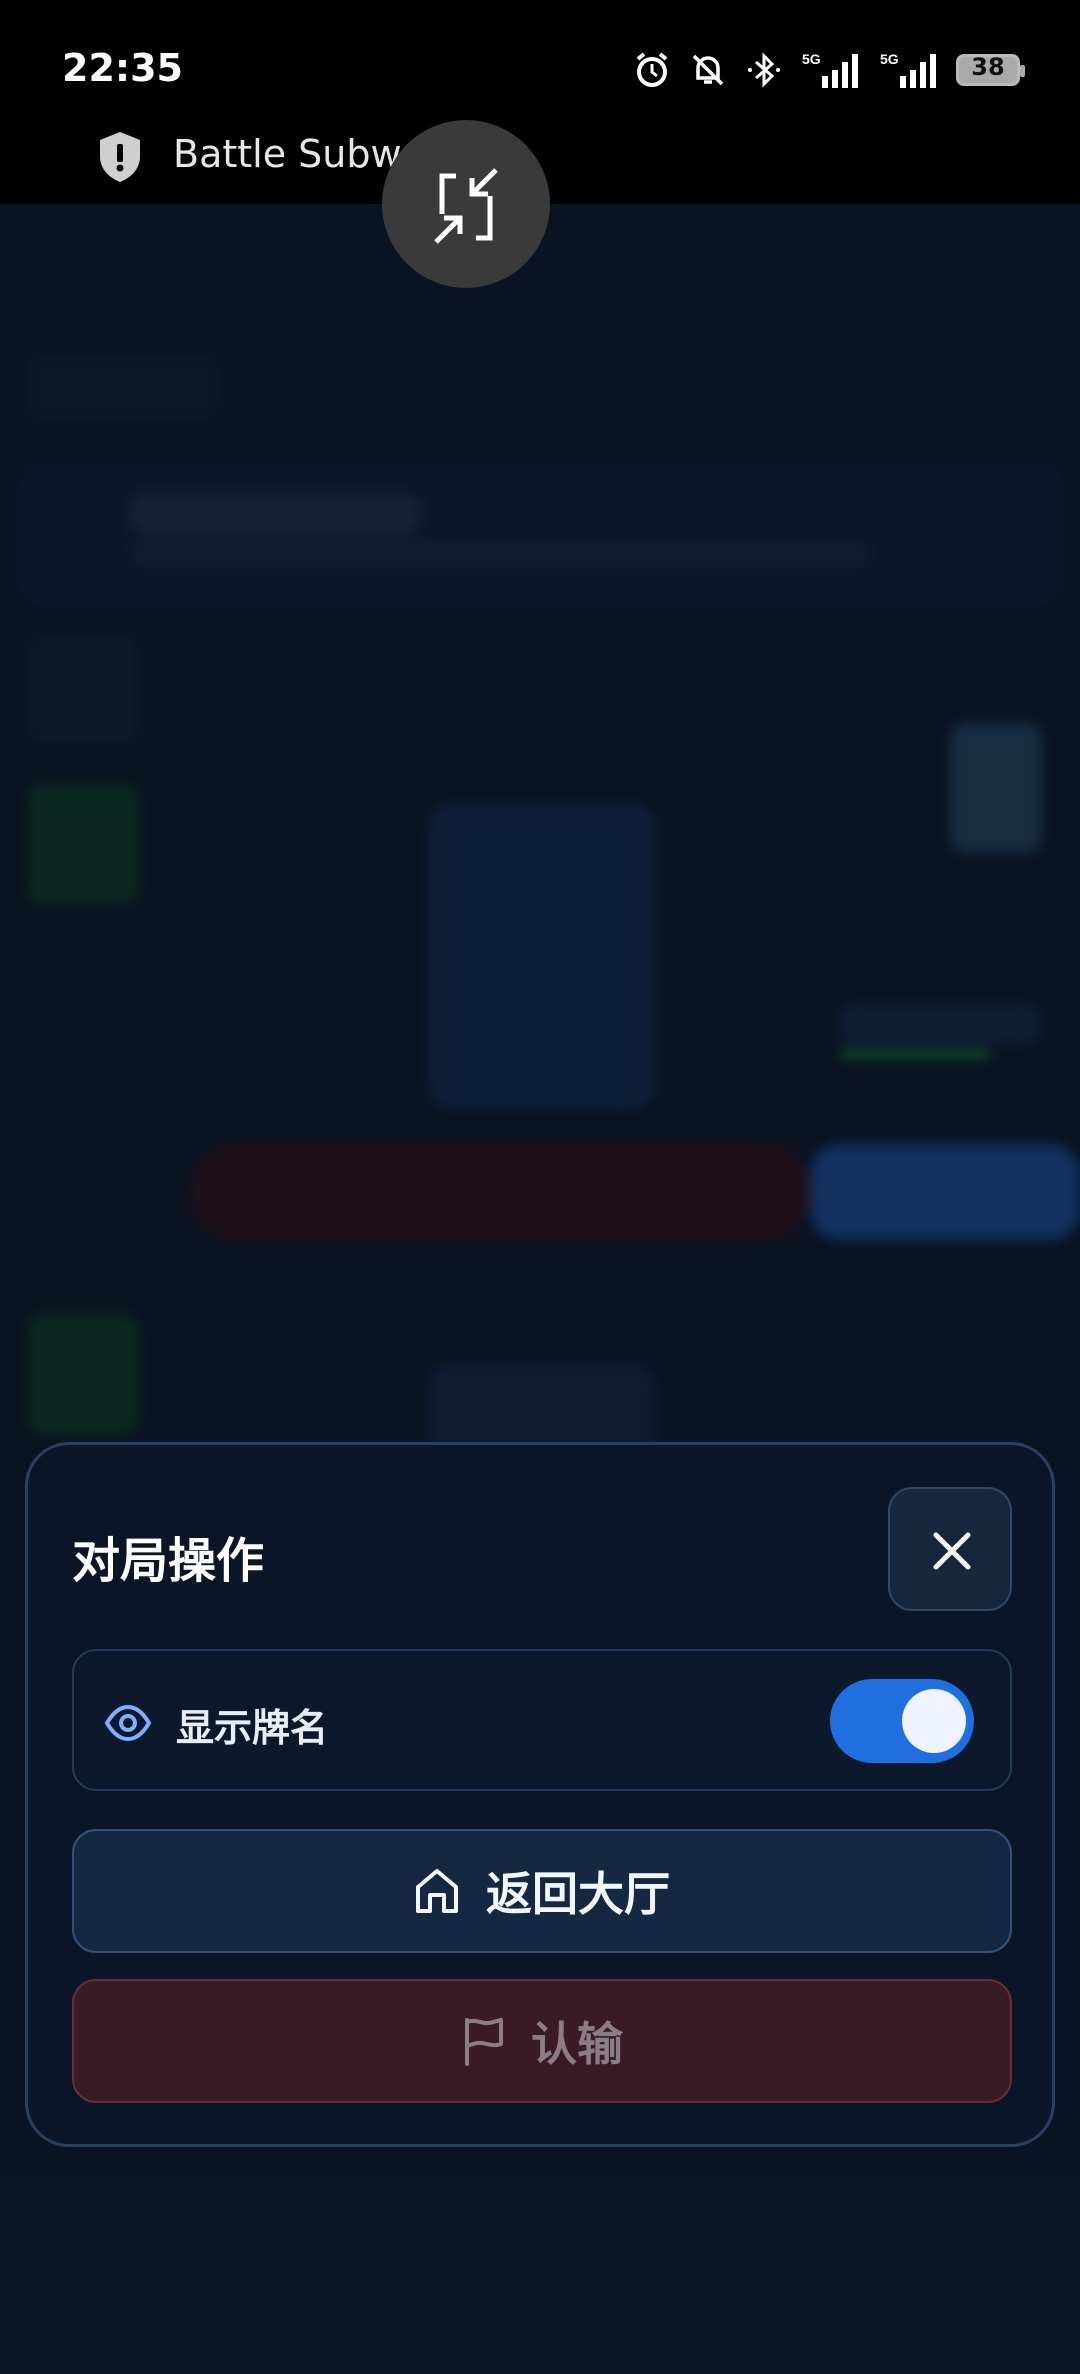 Image resolution: width=1080 pixels, height=2374 pixels. I want to click on minimize-icon, so click(466, 206).